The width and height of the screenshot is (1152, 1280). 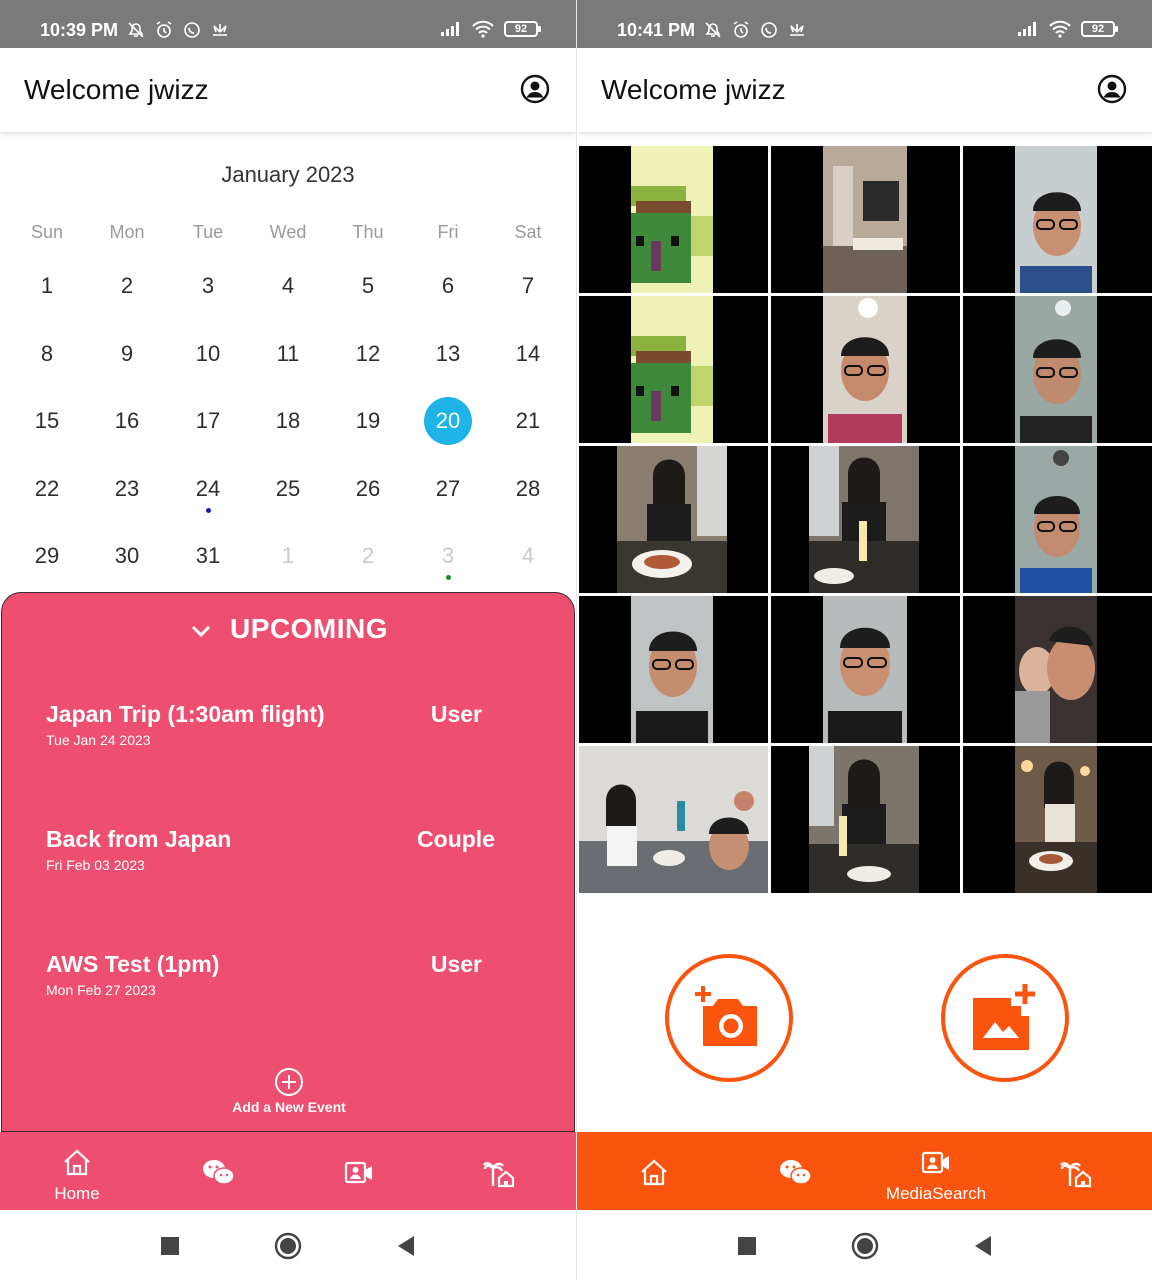 I want to click on calendar-day: 19, so click(x=368, y=421).